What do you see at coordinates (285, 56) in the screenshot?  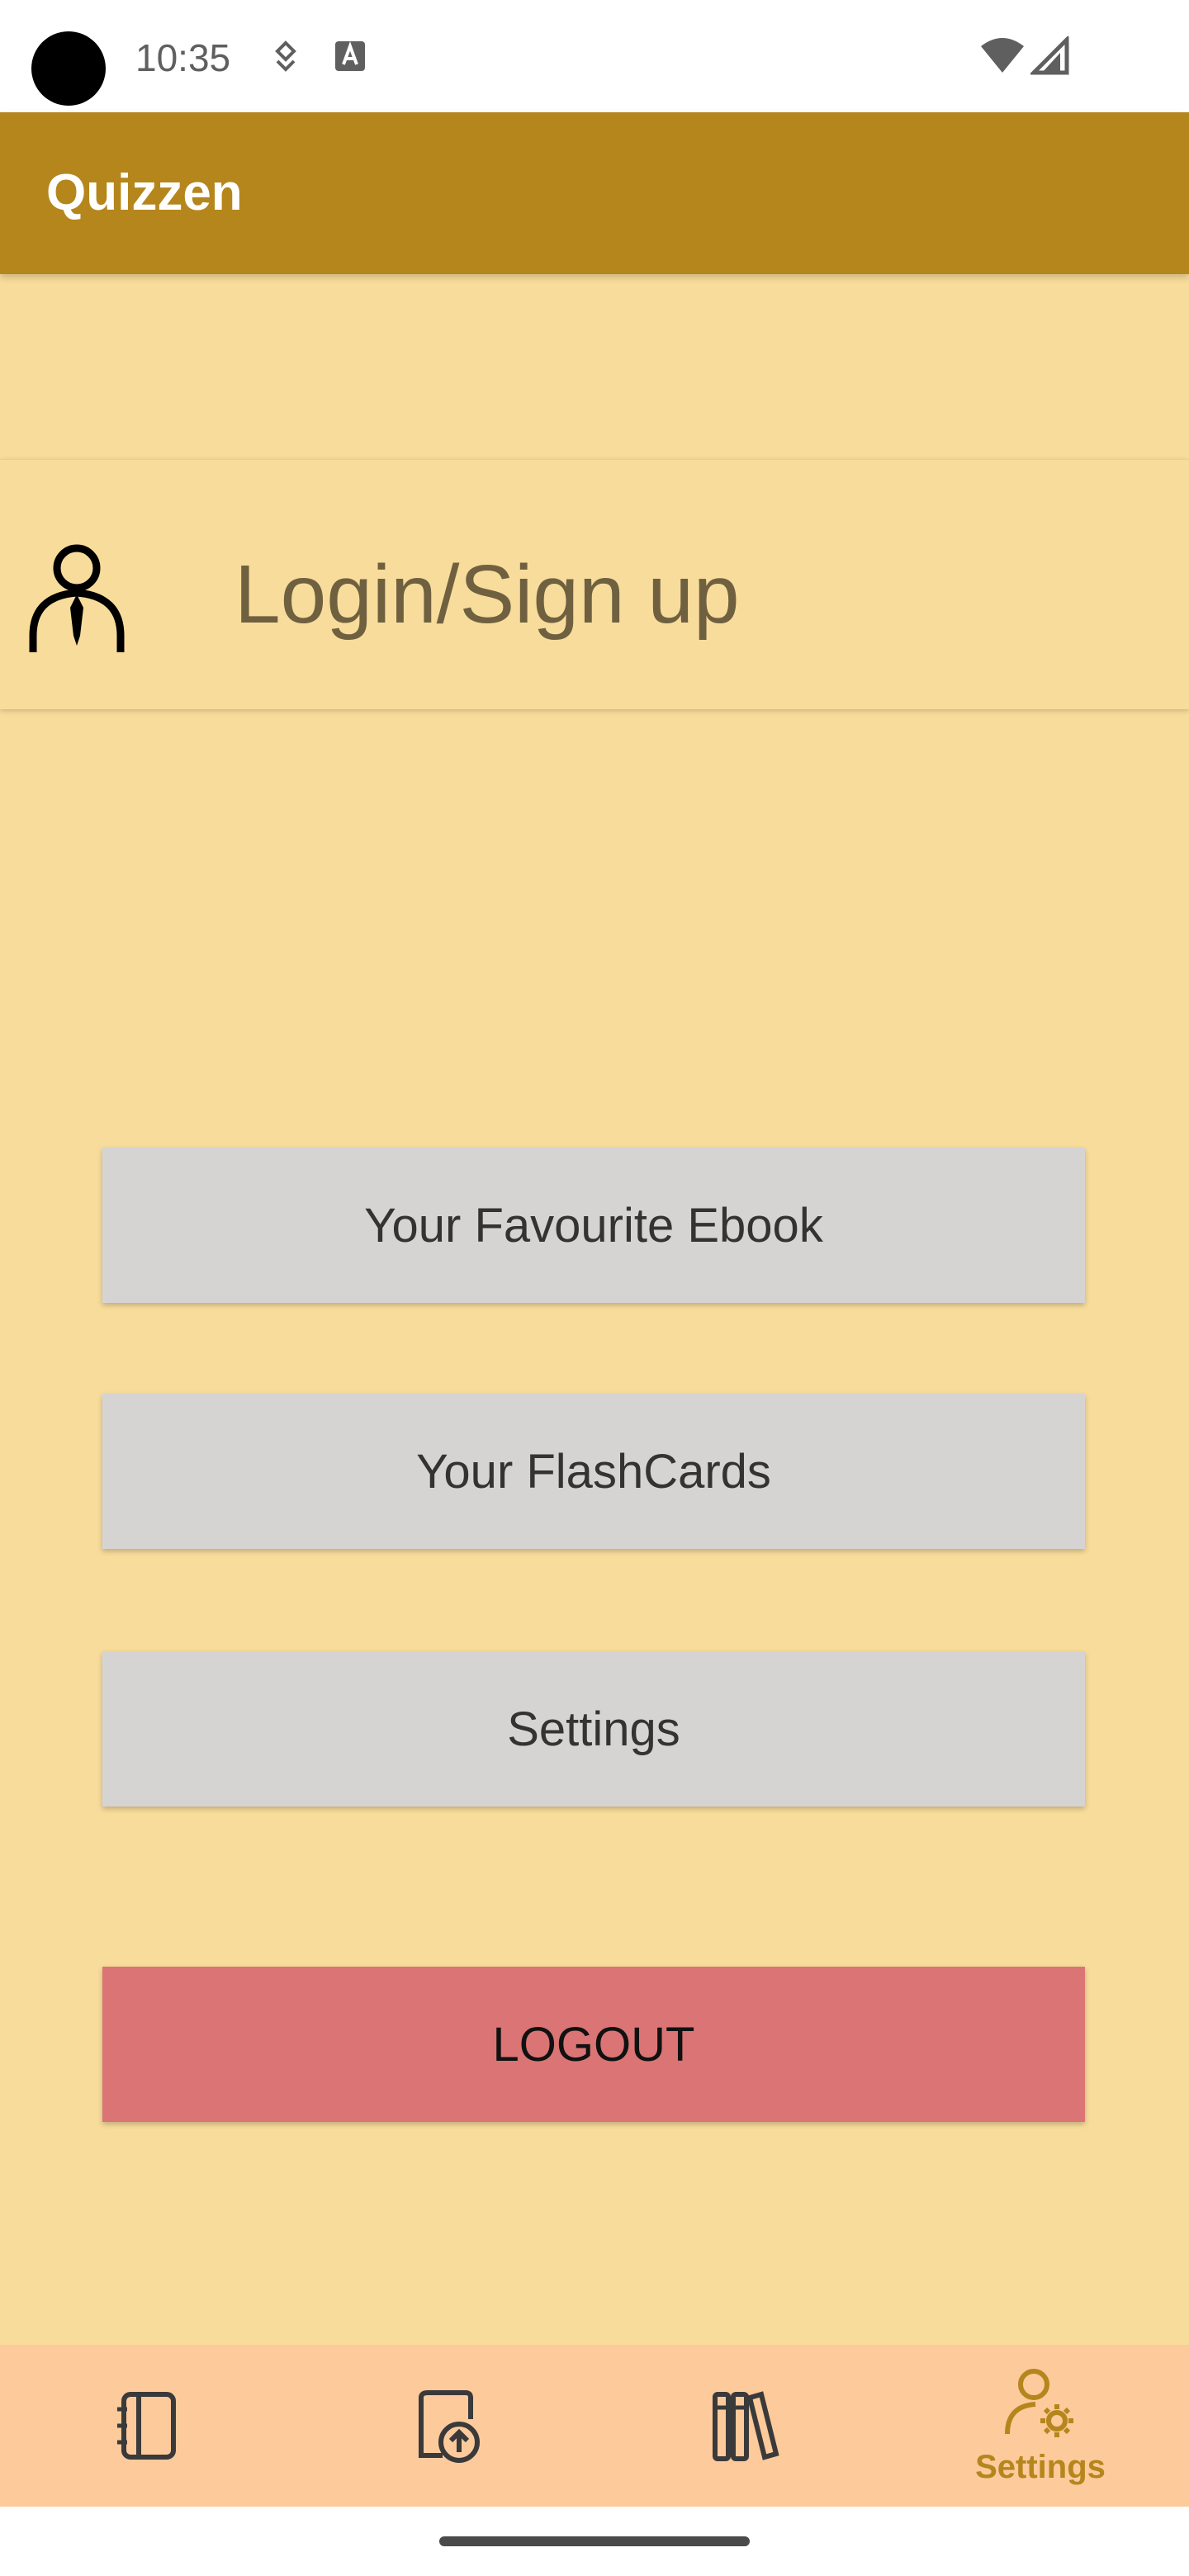 I see `download-notification-icon` at bounding box center [285, 56].